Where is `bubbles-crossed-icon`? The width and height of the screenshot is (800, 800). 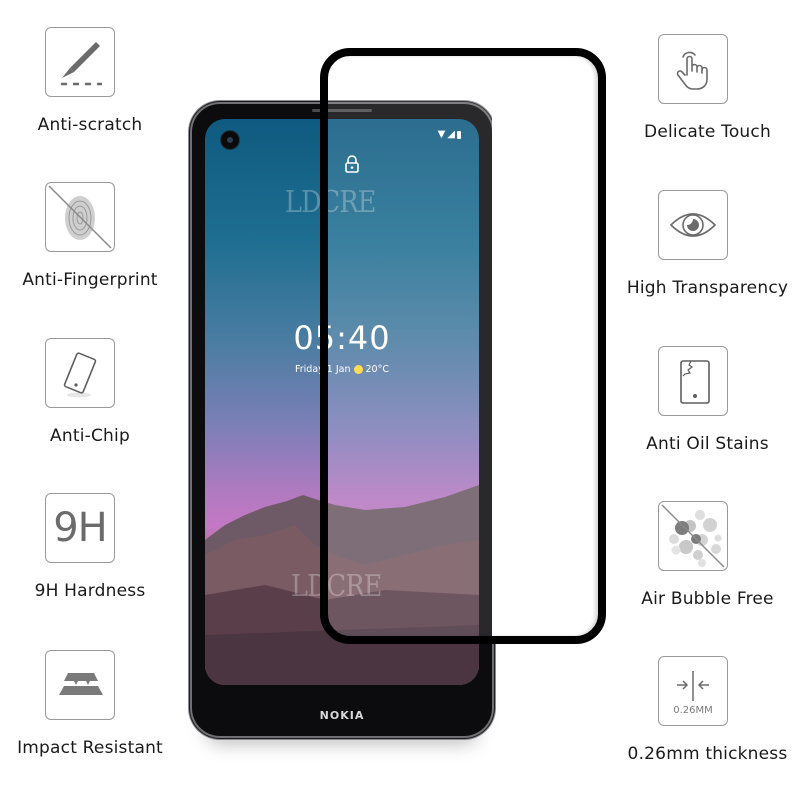 bubbles-crossed-icon is located at coordinates (693, 536).